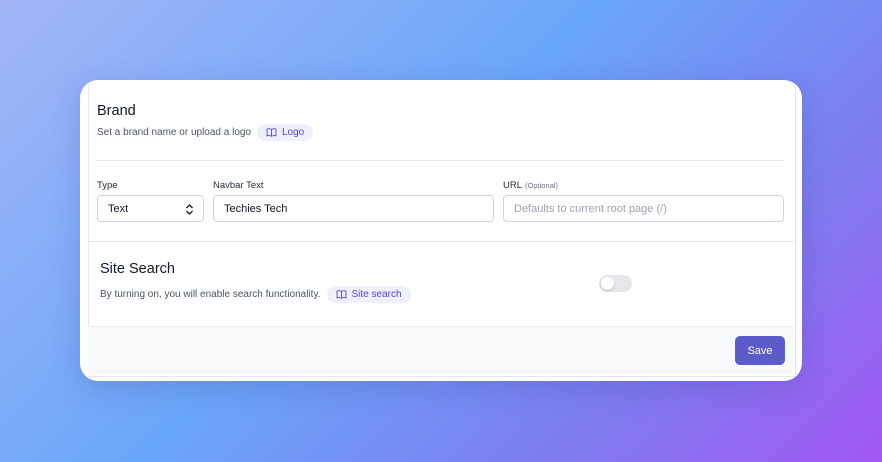 The width and height of the screenshot is (882, 462). I want to click on site-search-pill: Site search, so click(368, 294).